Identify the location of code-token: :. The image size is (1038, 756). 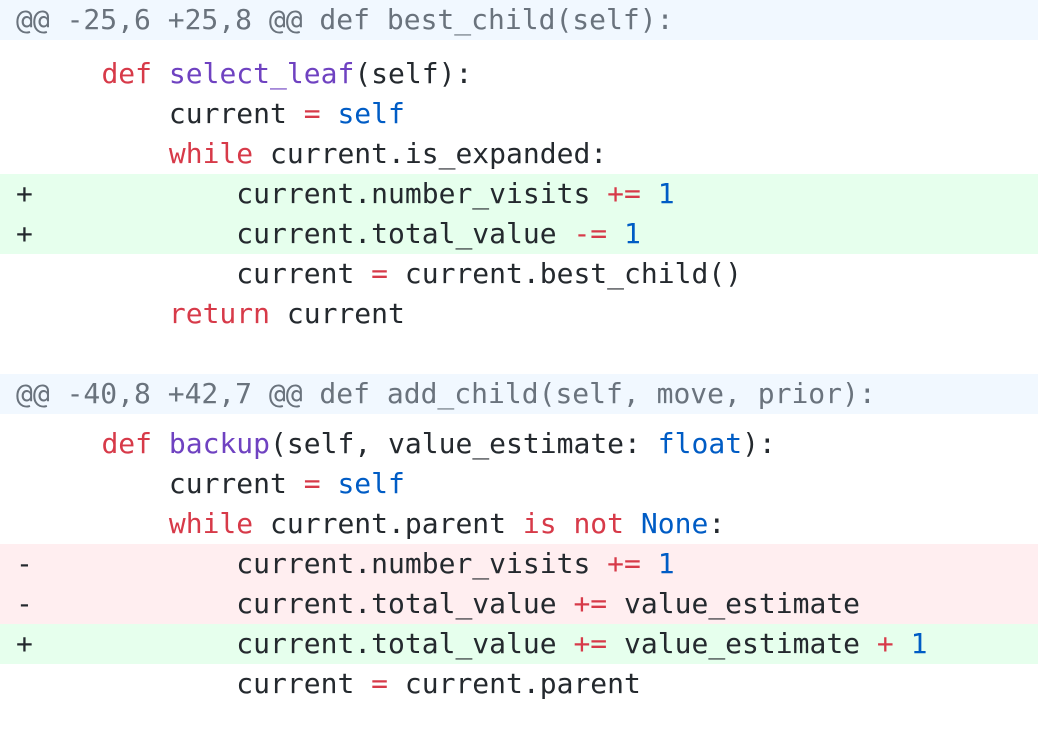
(717, 523).